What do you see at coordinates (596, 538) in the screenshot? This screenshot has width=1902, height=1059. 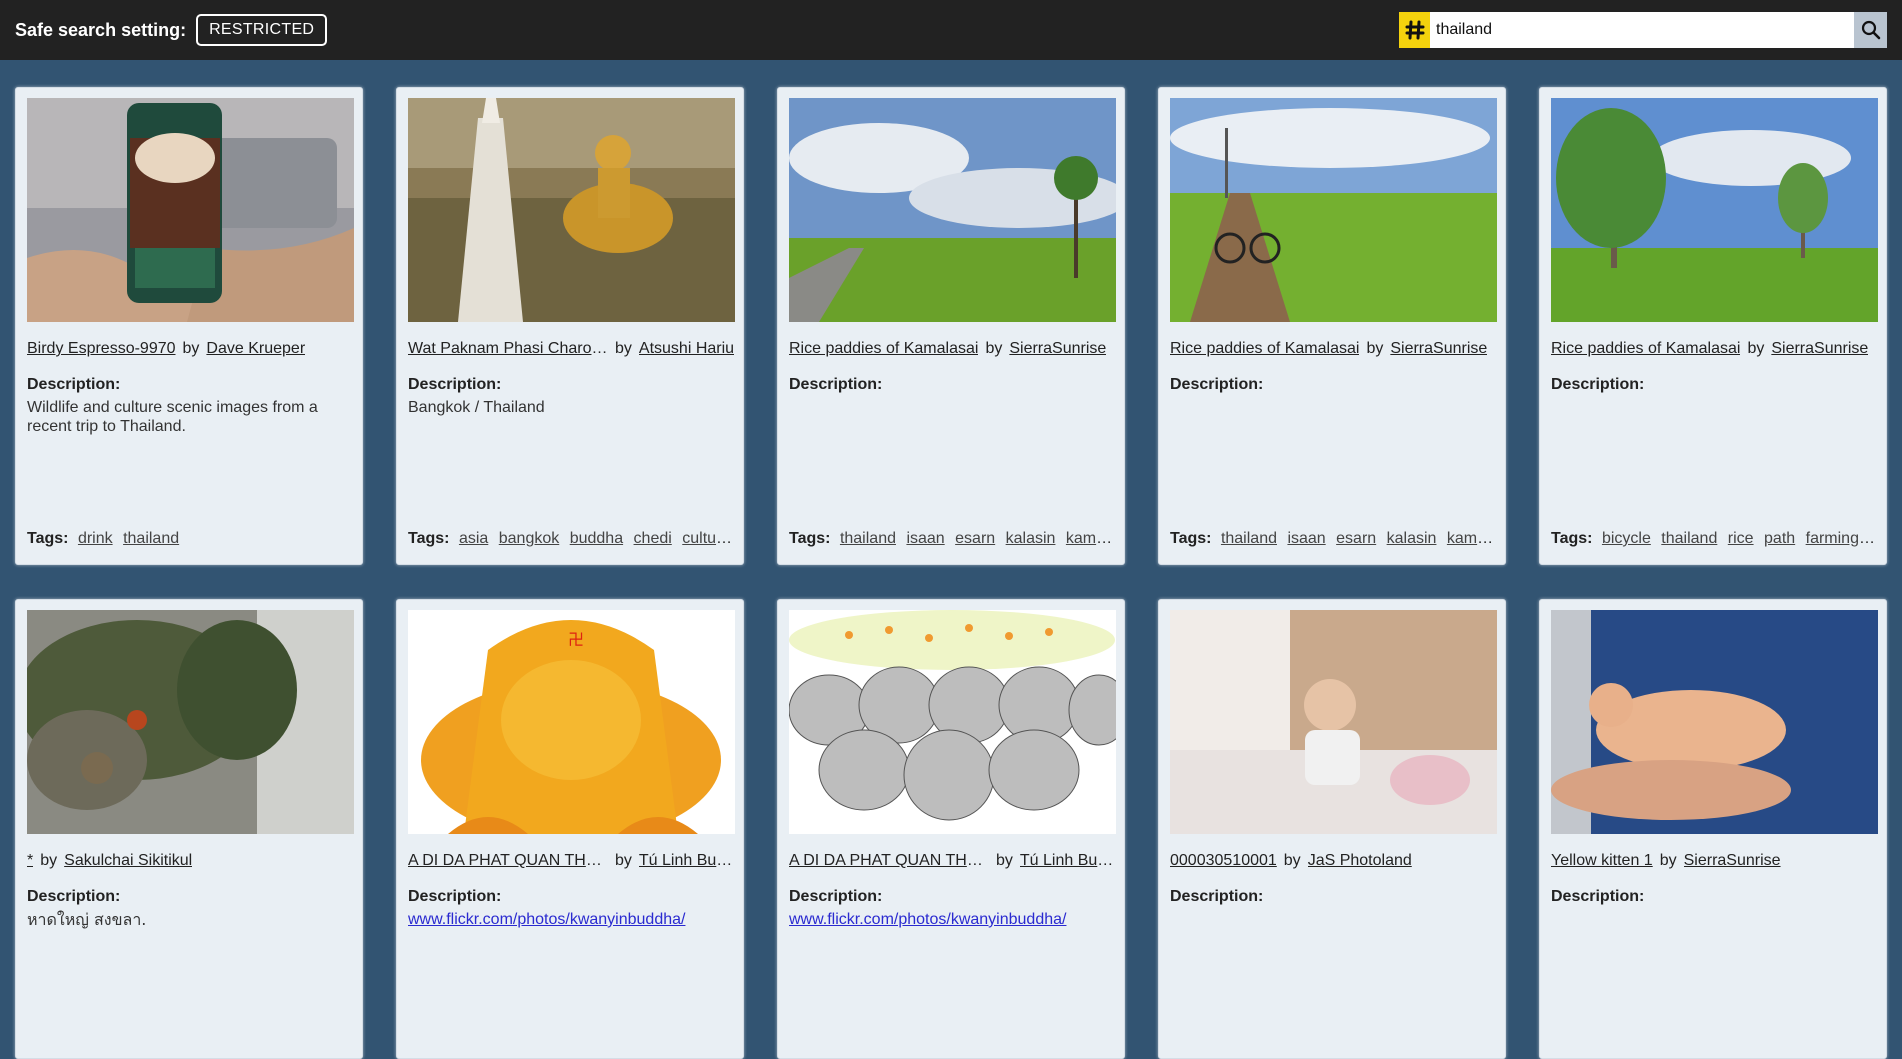 I see `tag-link: buddha` at bounding box center [596, 538].